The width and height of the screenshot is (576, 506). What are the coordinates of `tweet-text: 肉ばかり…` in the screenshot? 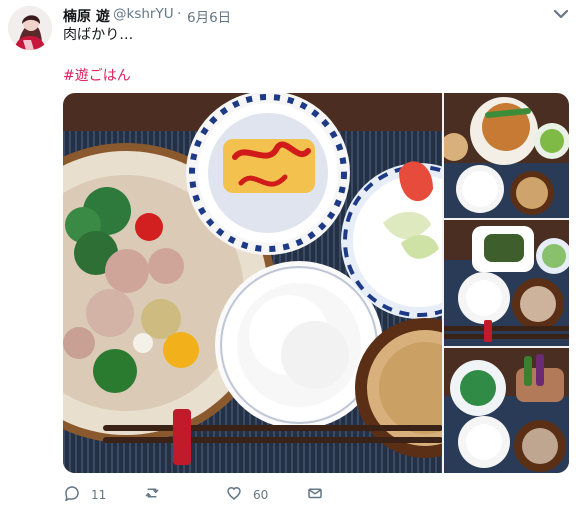 It's located at (98, 35).